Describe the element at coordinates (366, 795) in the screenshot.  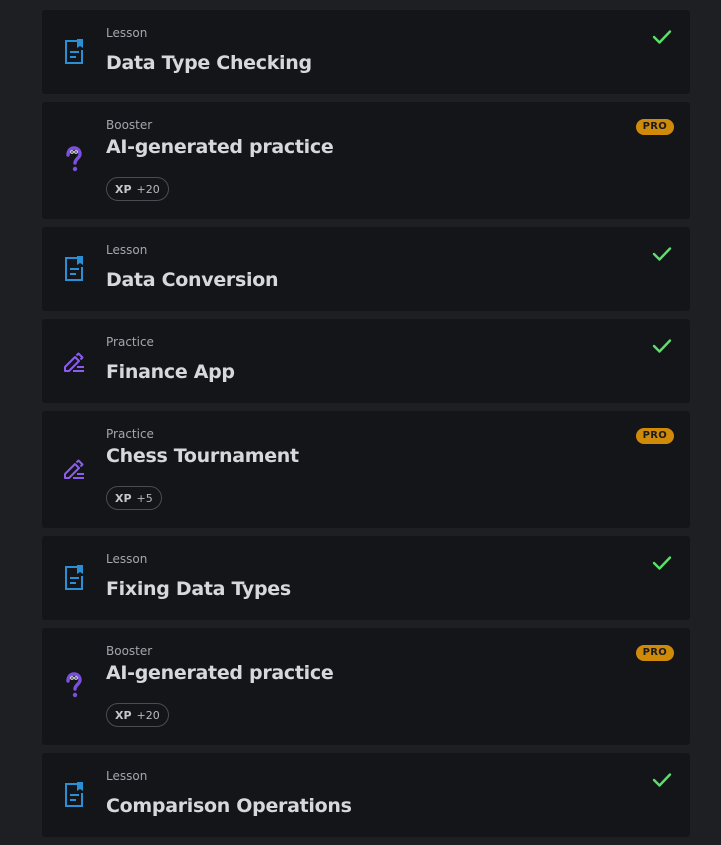
I see `lesson-card: Lesson Comparison Operations` at that location.